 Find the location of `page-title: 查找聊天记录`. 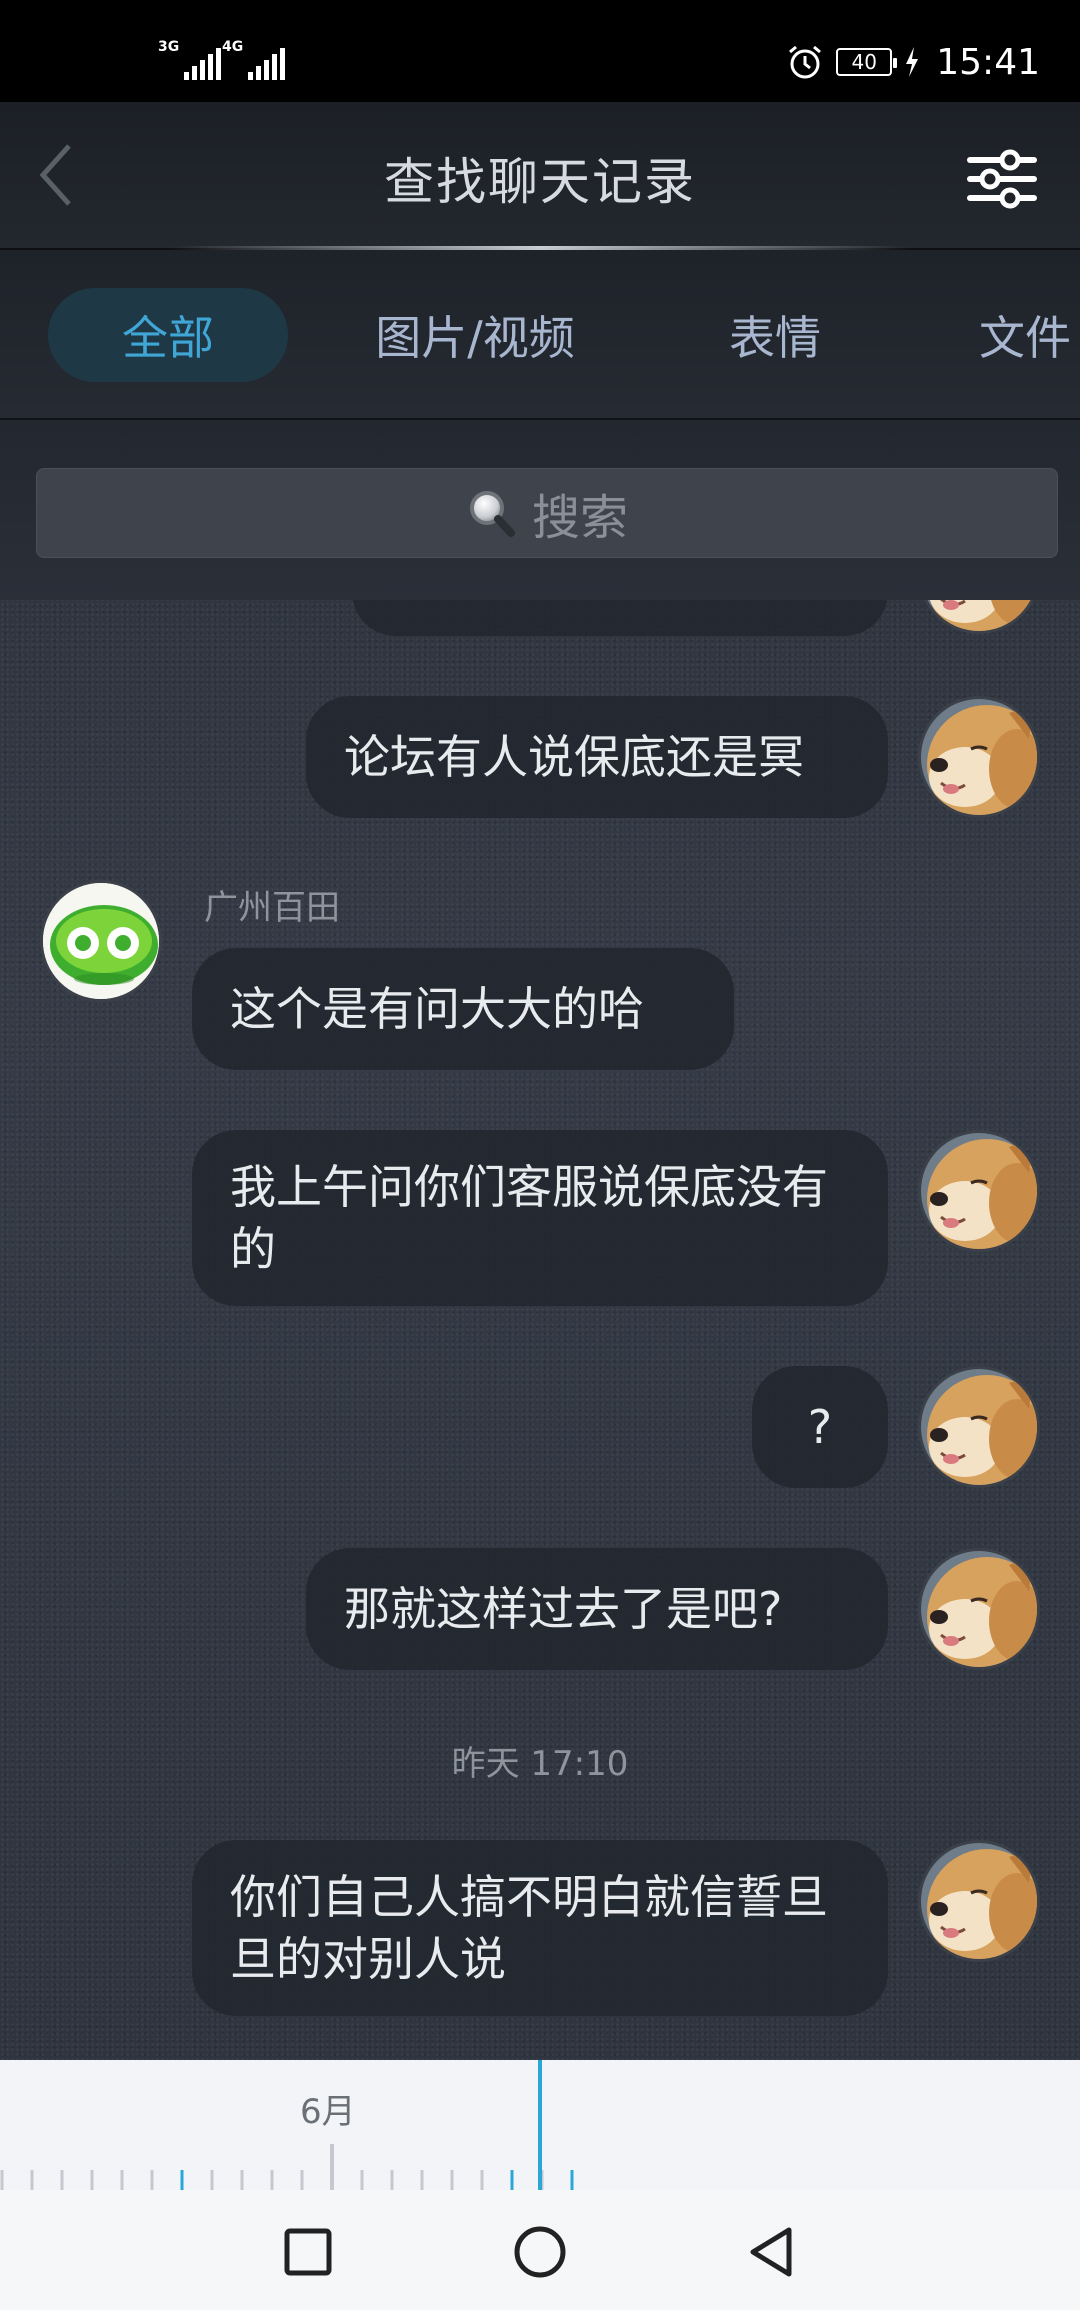

page-title: 查找聊天记录 is located at coordinates (540, 182).